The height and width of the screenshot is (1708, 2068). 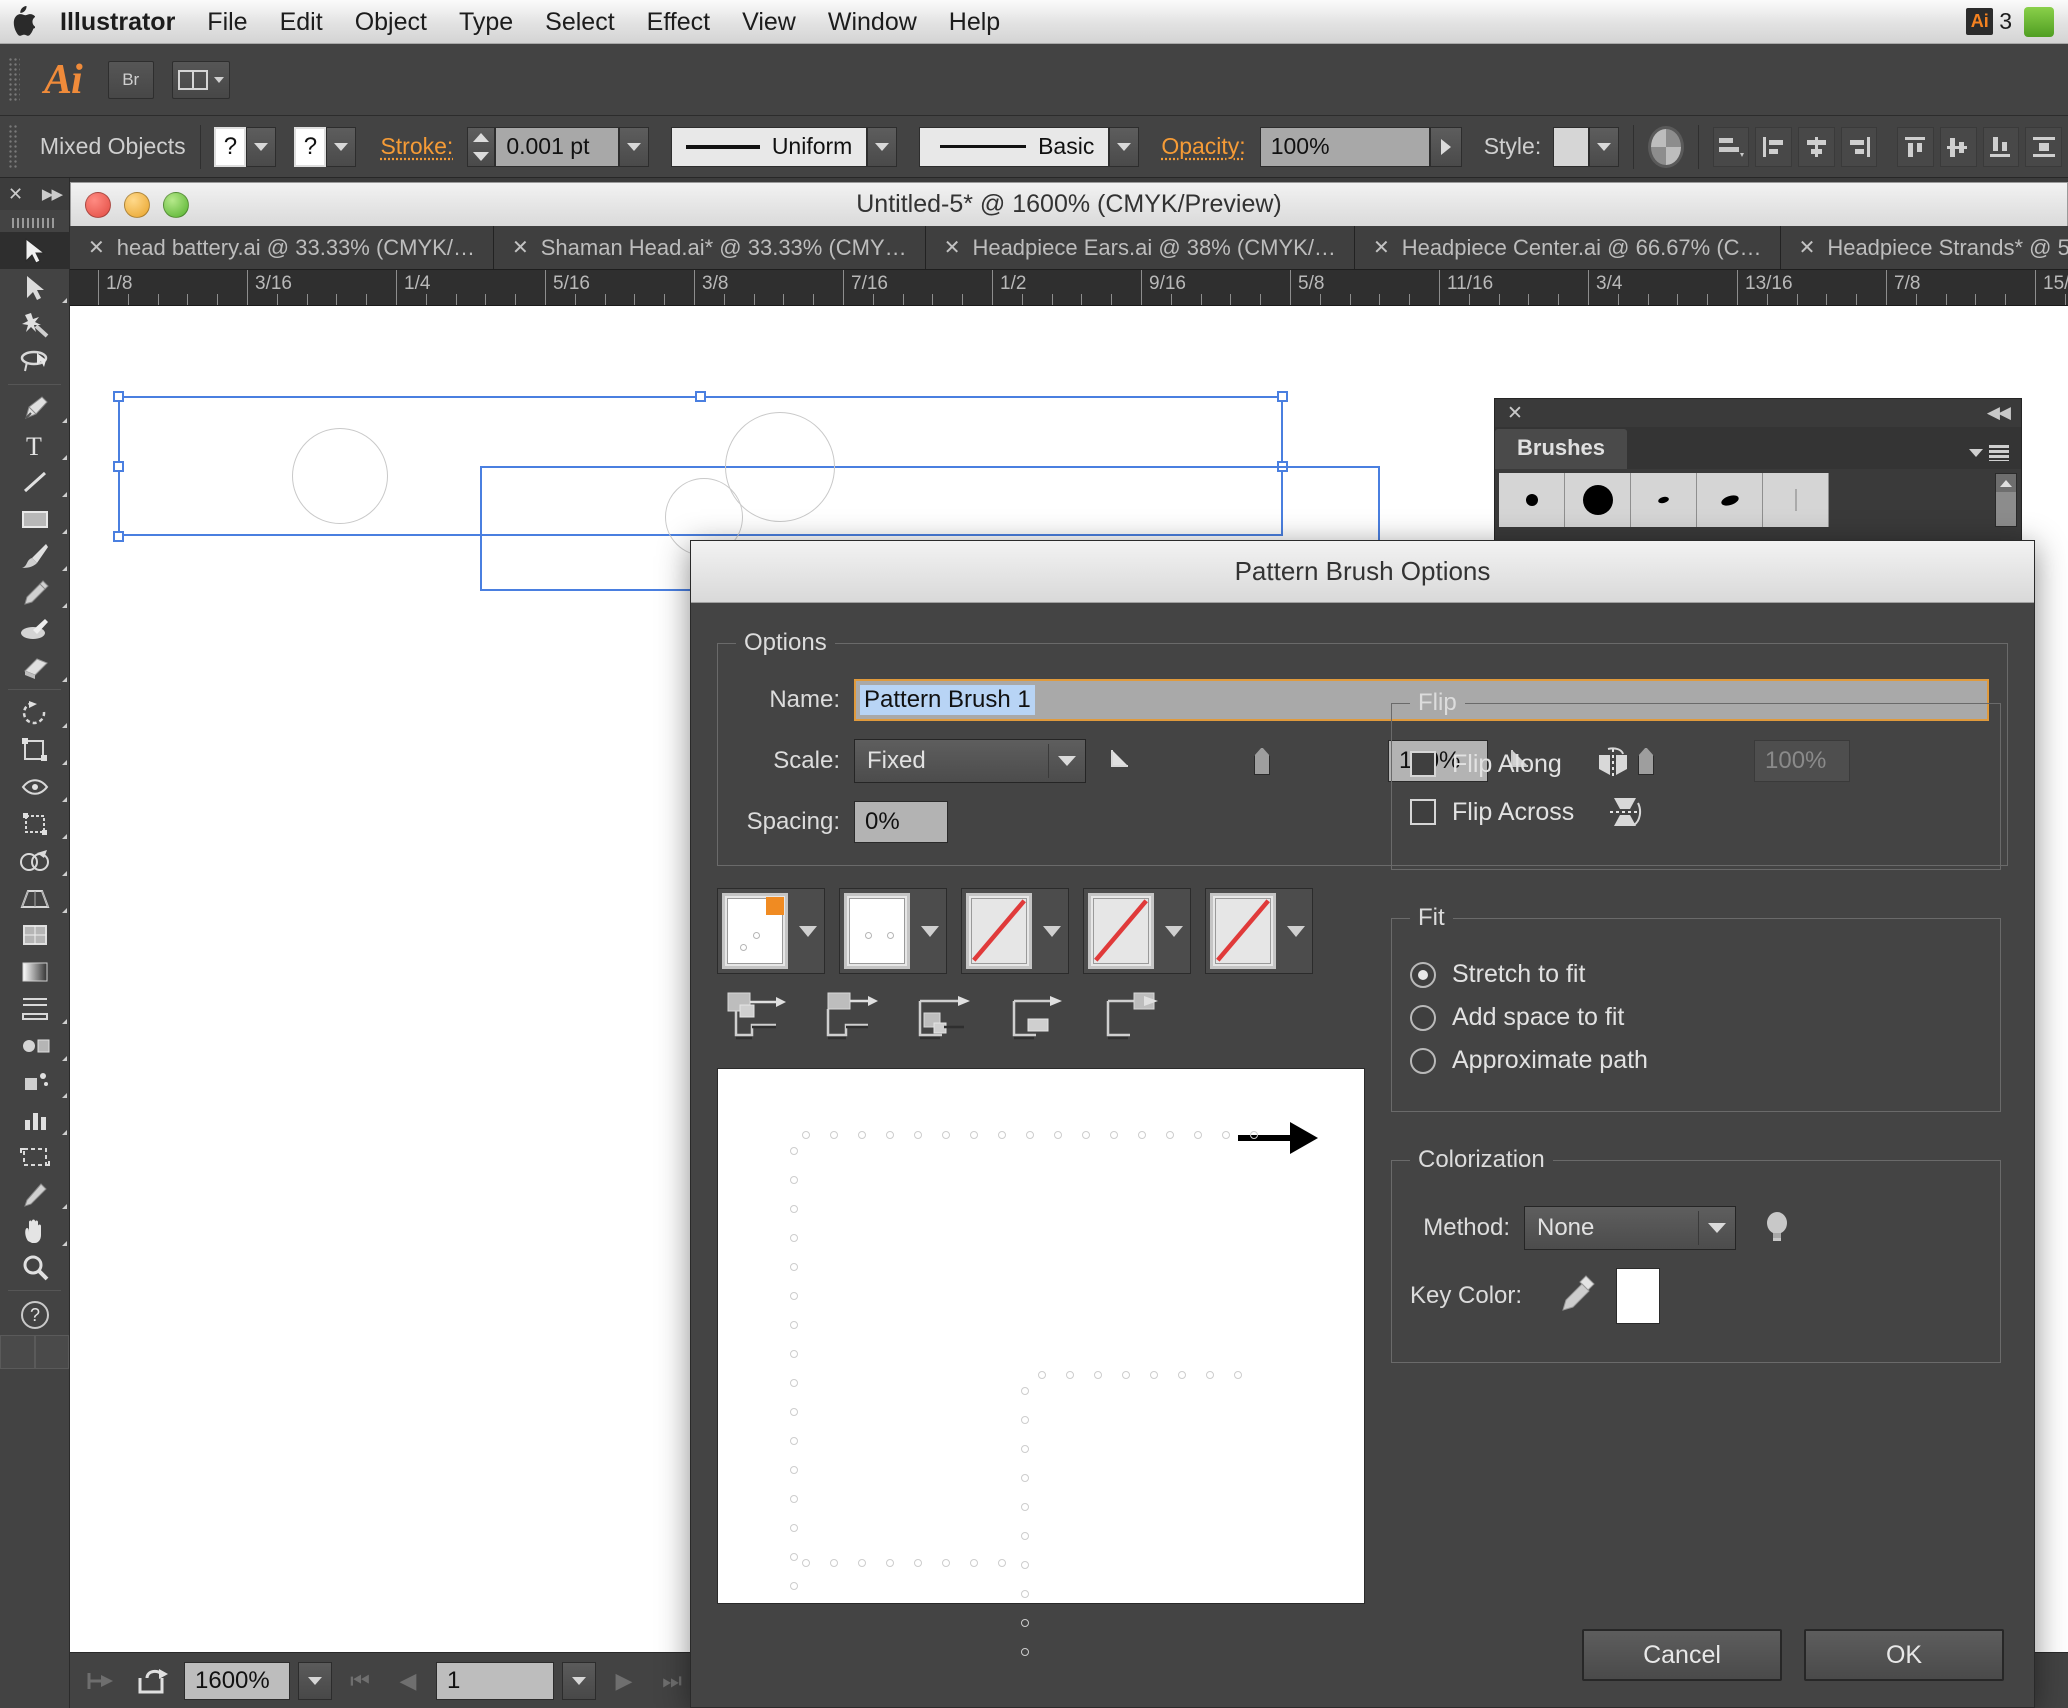 I want to click on rectangle-tool, so click(x=35, y=518).